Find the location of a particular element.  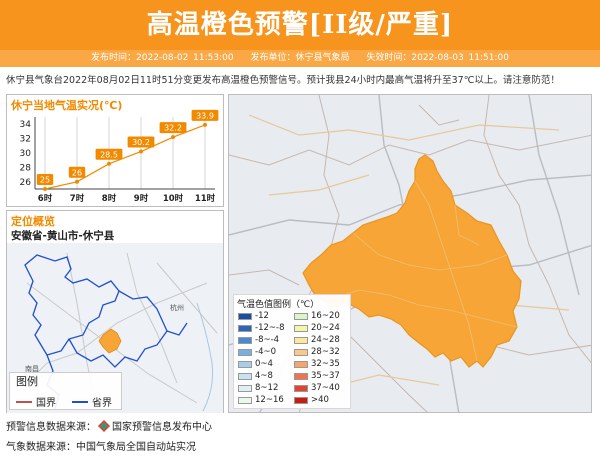

location-panel-title: 定位概览 is located at coordinates (33, 221).